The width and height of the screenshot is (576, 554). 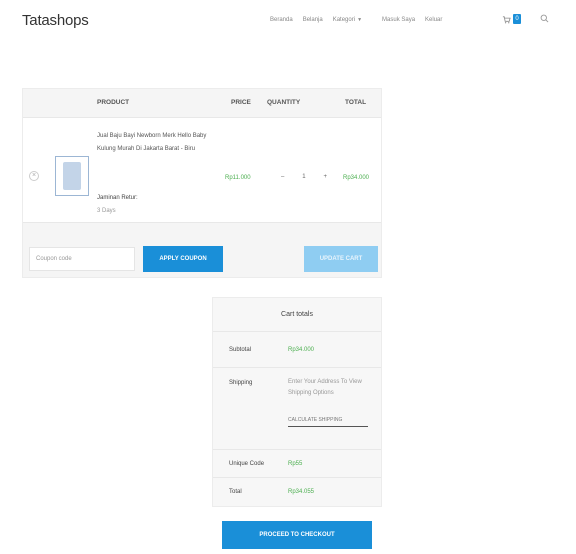 I want to click on nav-item-kategori: Kategori ▼, so click(x=352, y=20).